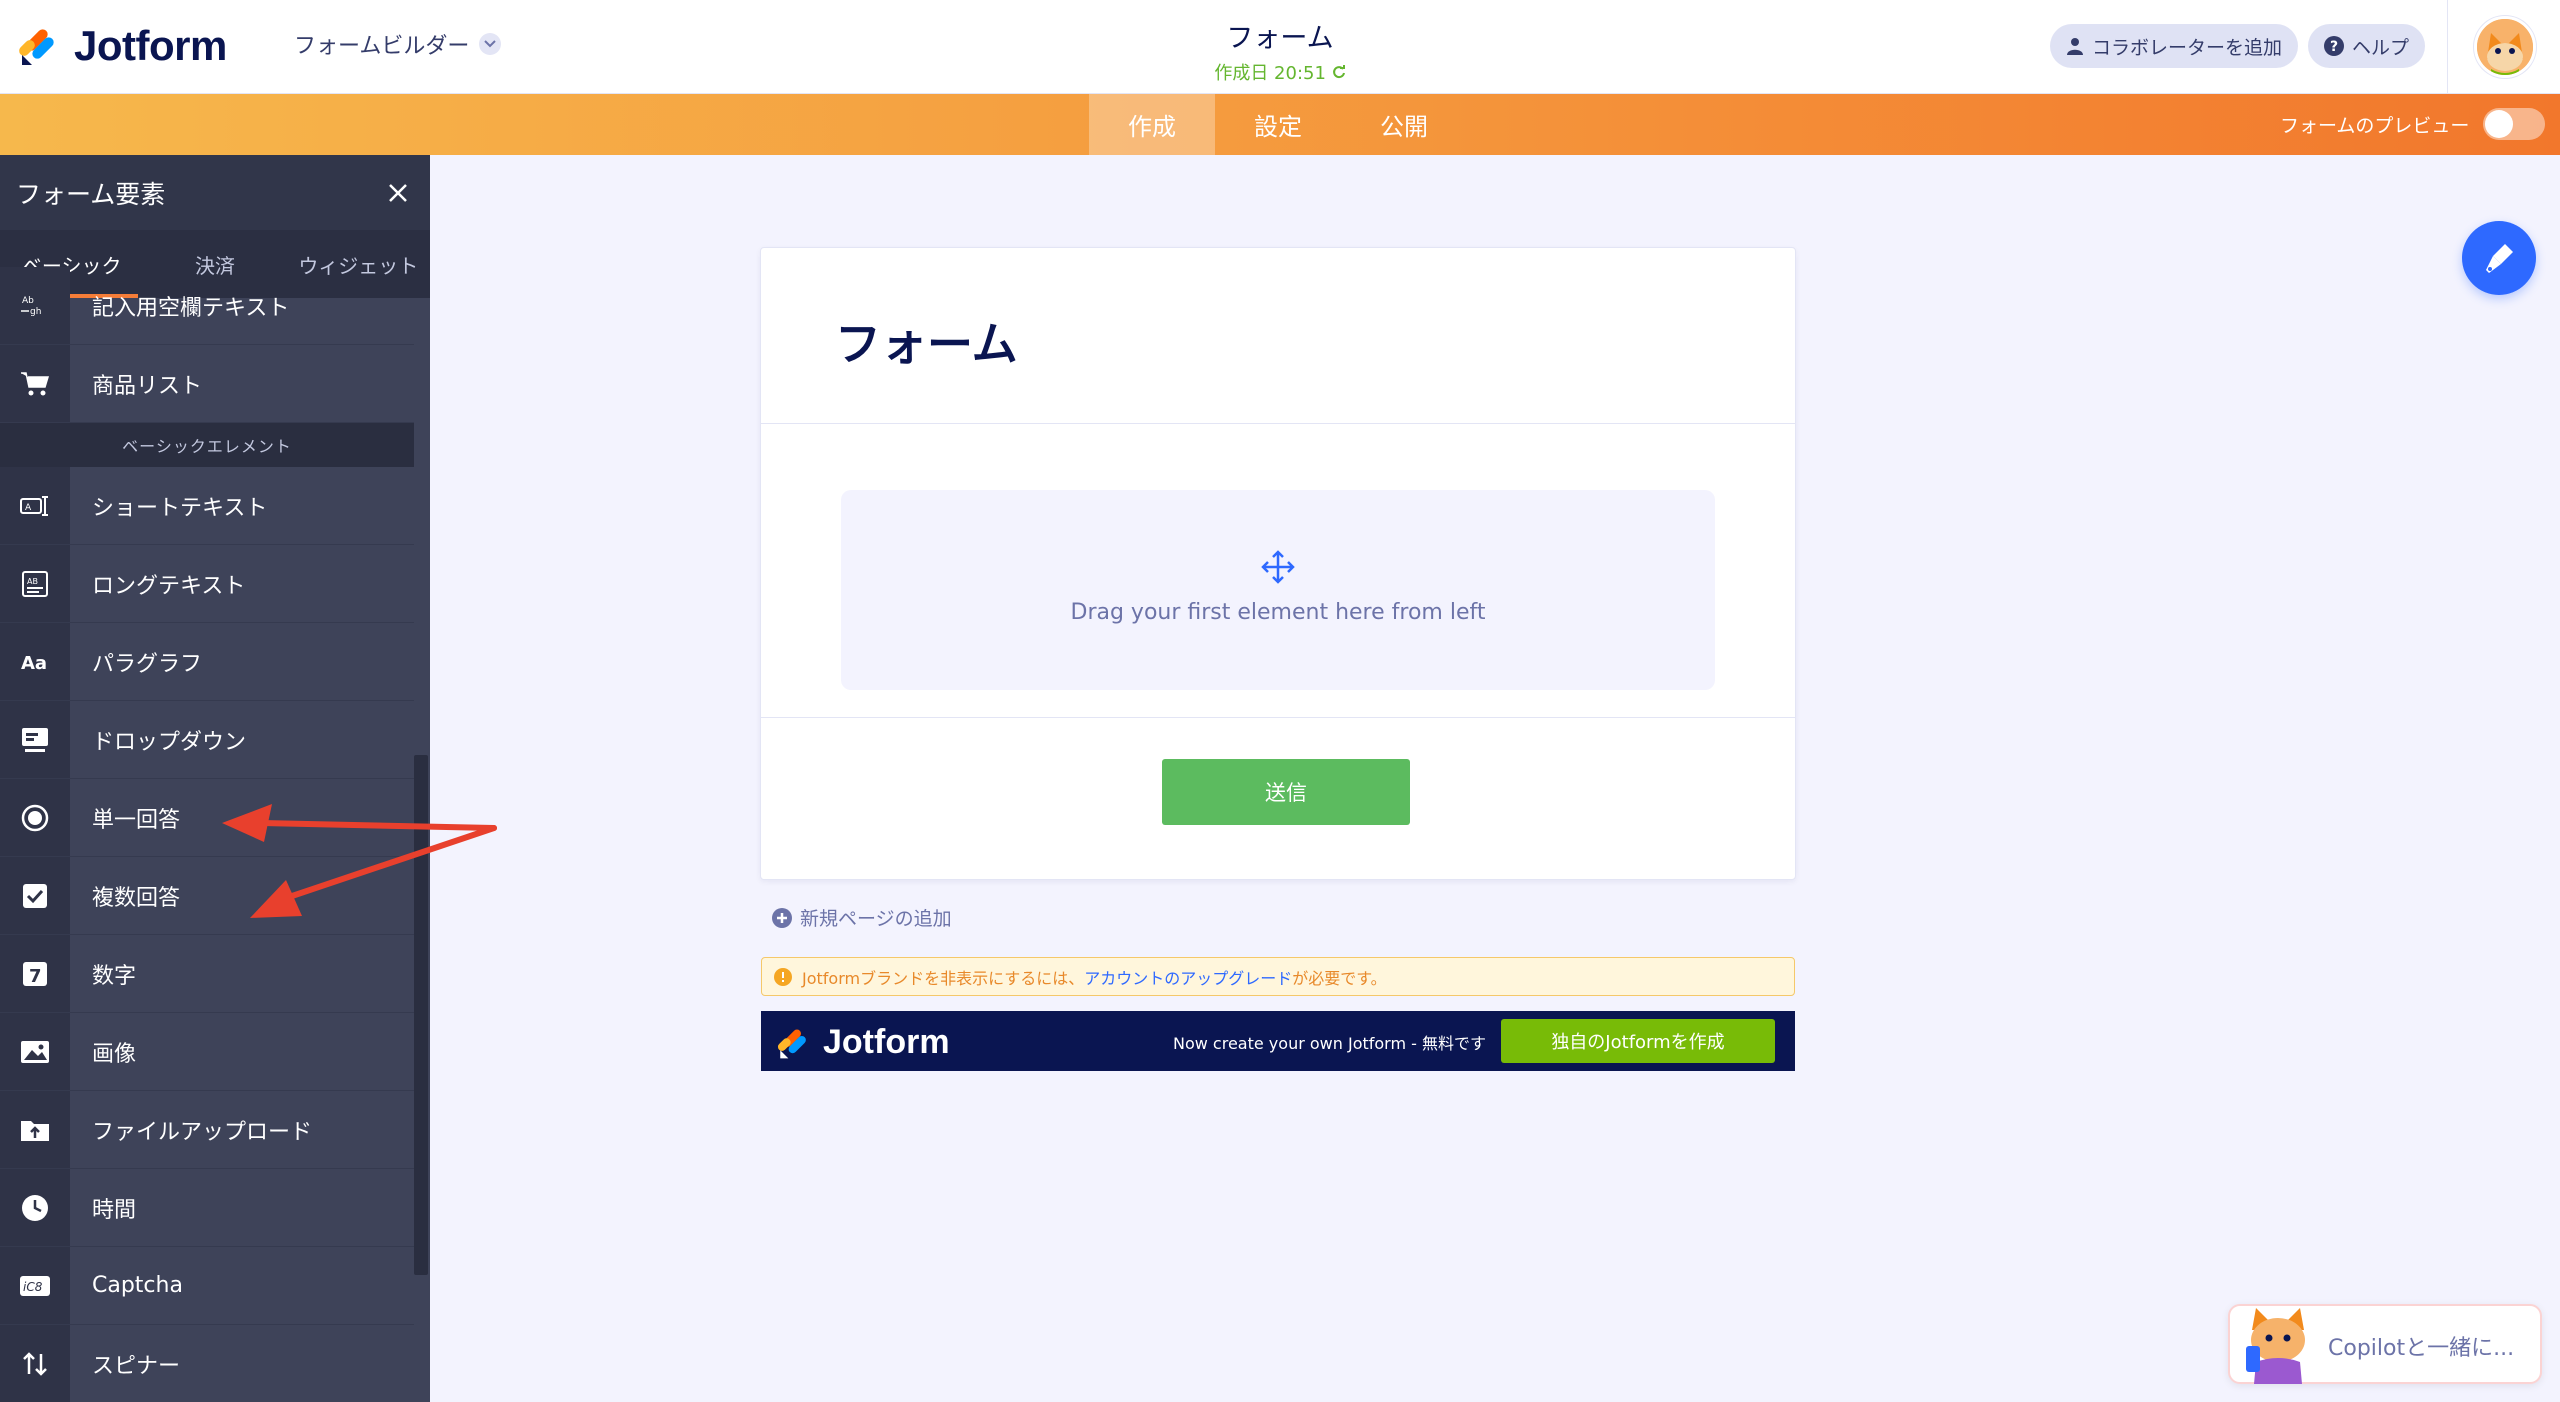 Image resolution: width=2560 pixels, height=1402 pixels. I want to click on tab-settings: 設定, so click(1278, 124).